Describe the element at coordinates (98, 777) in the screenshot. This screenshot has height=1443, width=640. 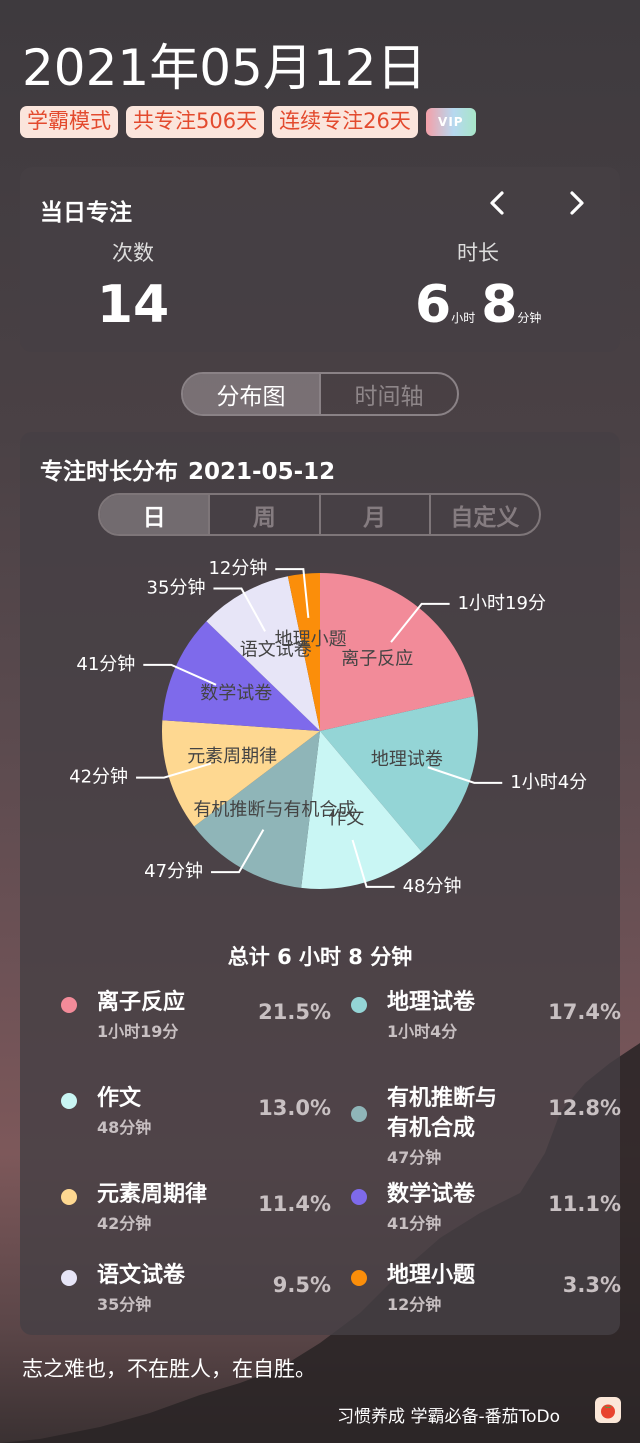
I see `value-label: 42分钟` at that location.